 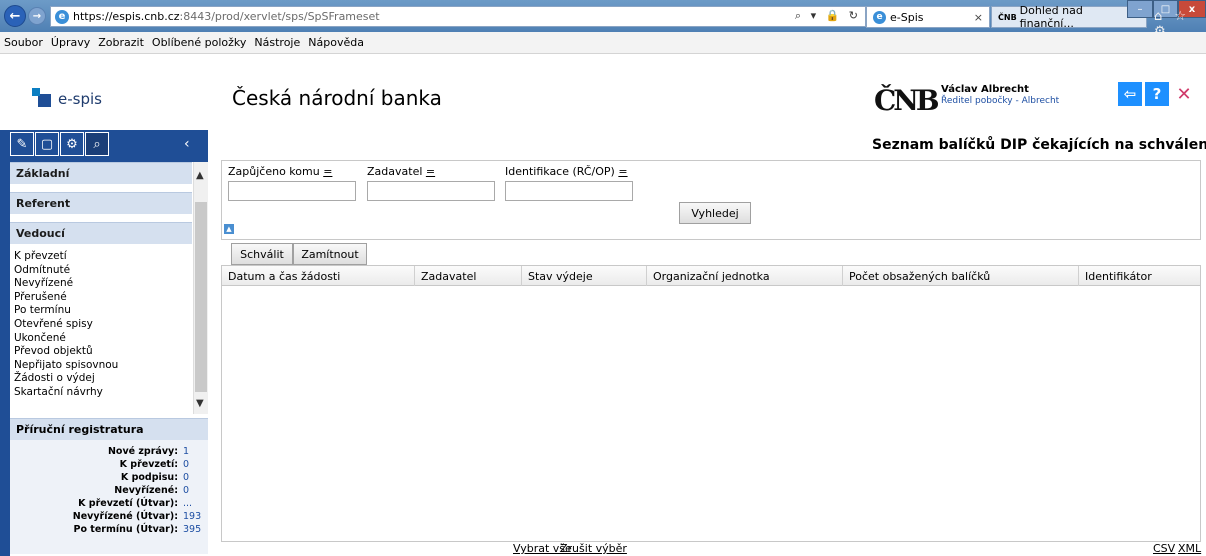 What do you see at coordinates (109, 429) in the screenshot?
I see `section-registratura: Příruční registratura` at bounding box center [109, 429].